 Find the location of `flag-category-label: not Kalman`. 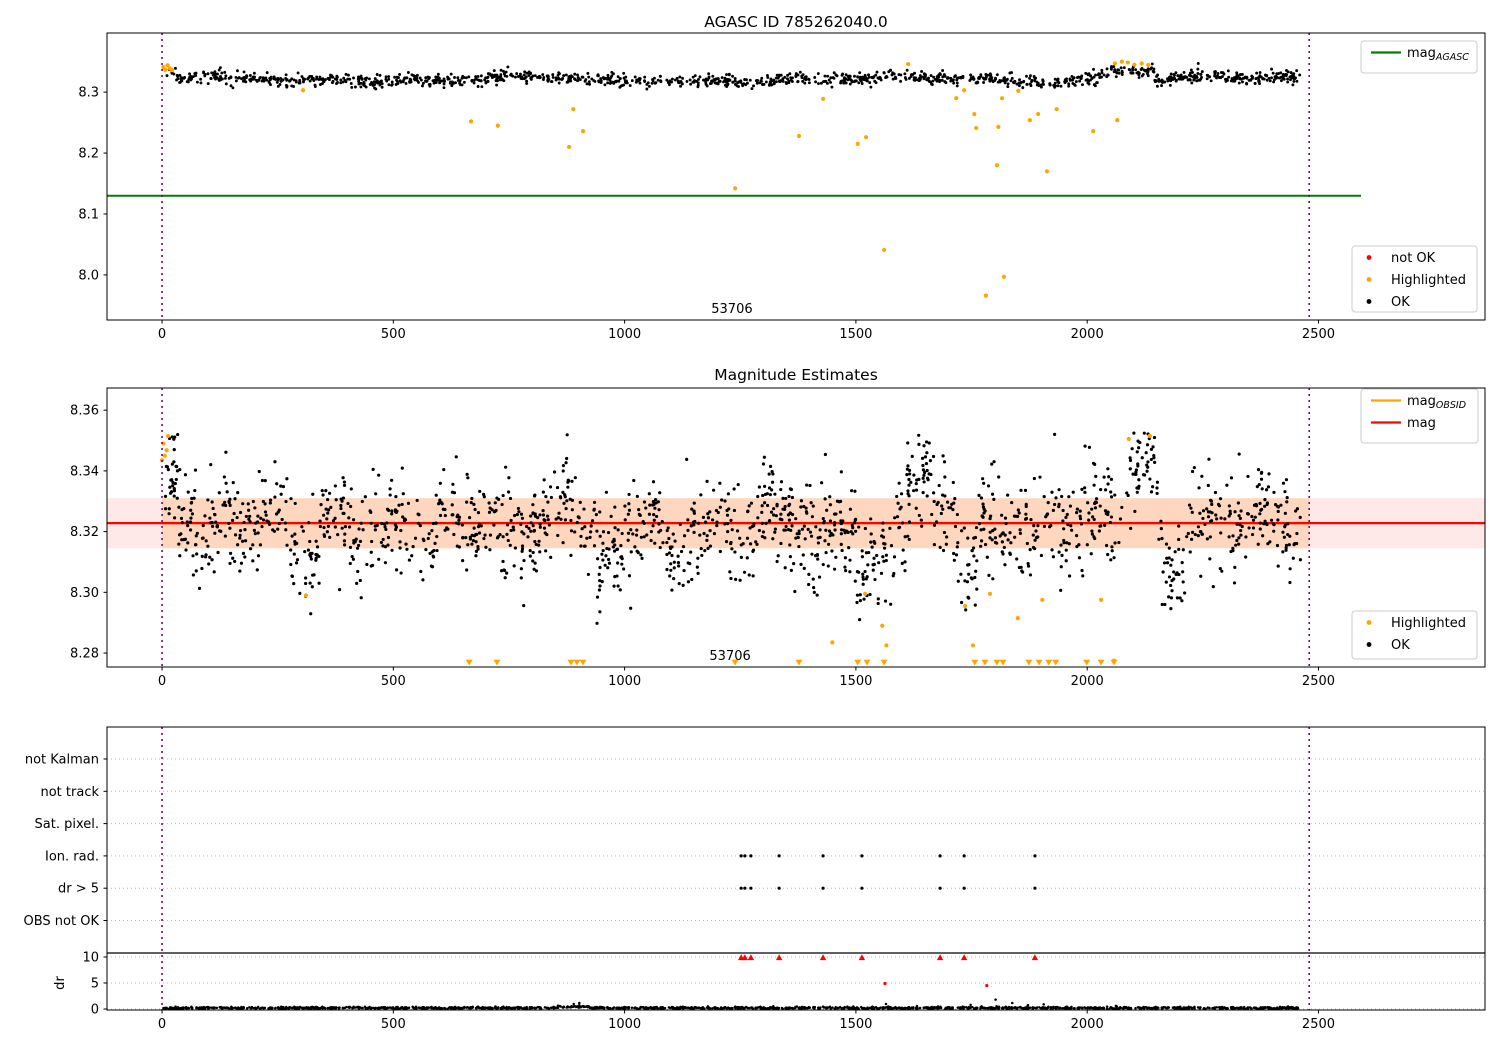

flag-category-label: not Kalman is located at coordinates (62, 760).